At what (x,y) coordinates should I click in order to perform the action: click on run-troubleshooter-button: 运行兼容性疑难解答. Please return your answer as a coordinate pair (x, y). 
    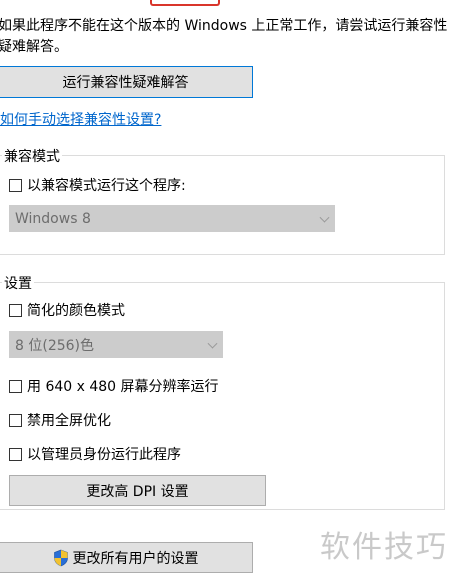
    Looking at the image, I should click on (126, 82).